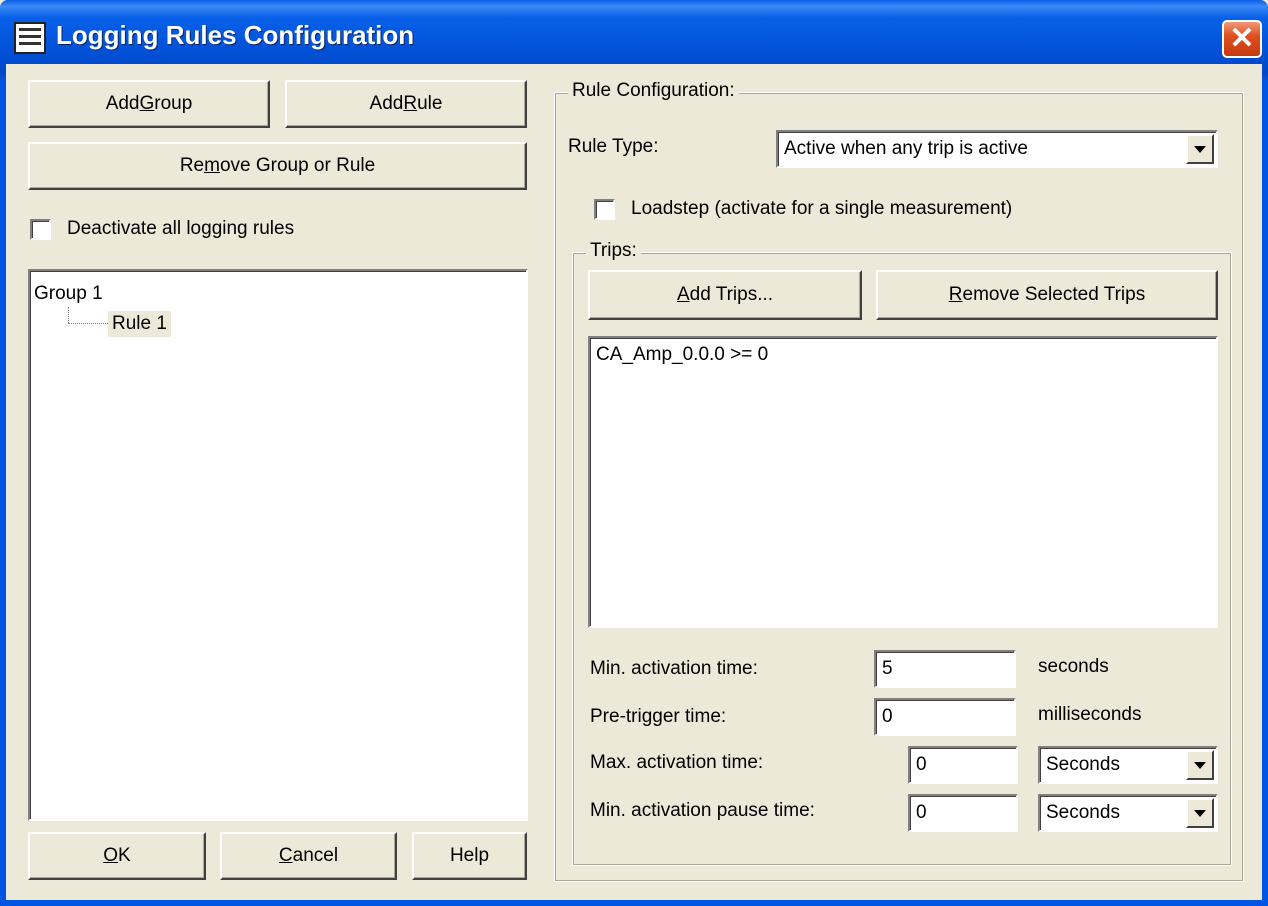 The height and width of the screenshot is (906, 1268). Describe the element at coordinates (677, 762) in the screenshot. I see `max-activation-label: Max. activation time:` at that location.